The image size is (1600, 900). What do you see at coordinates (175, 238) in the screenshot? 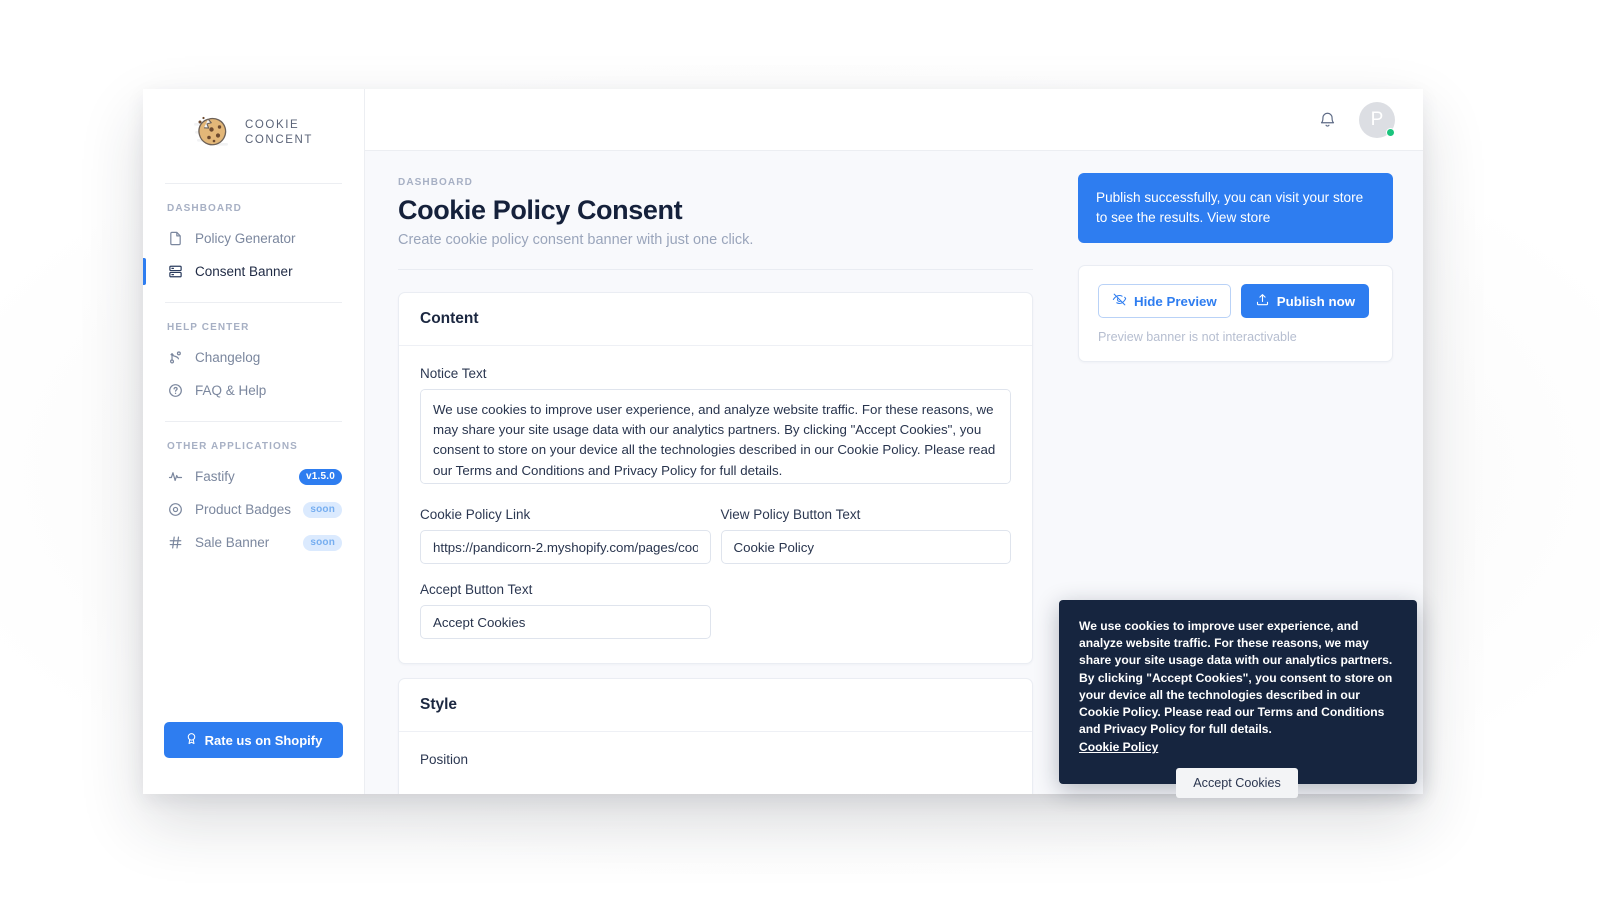
I see `document-icon` at bounding box center [175, 238].